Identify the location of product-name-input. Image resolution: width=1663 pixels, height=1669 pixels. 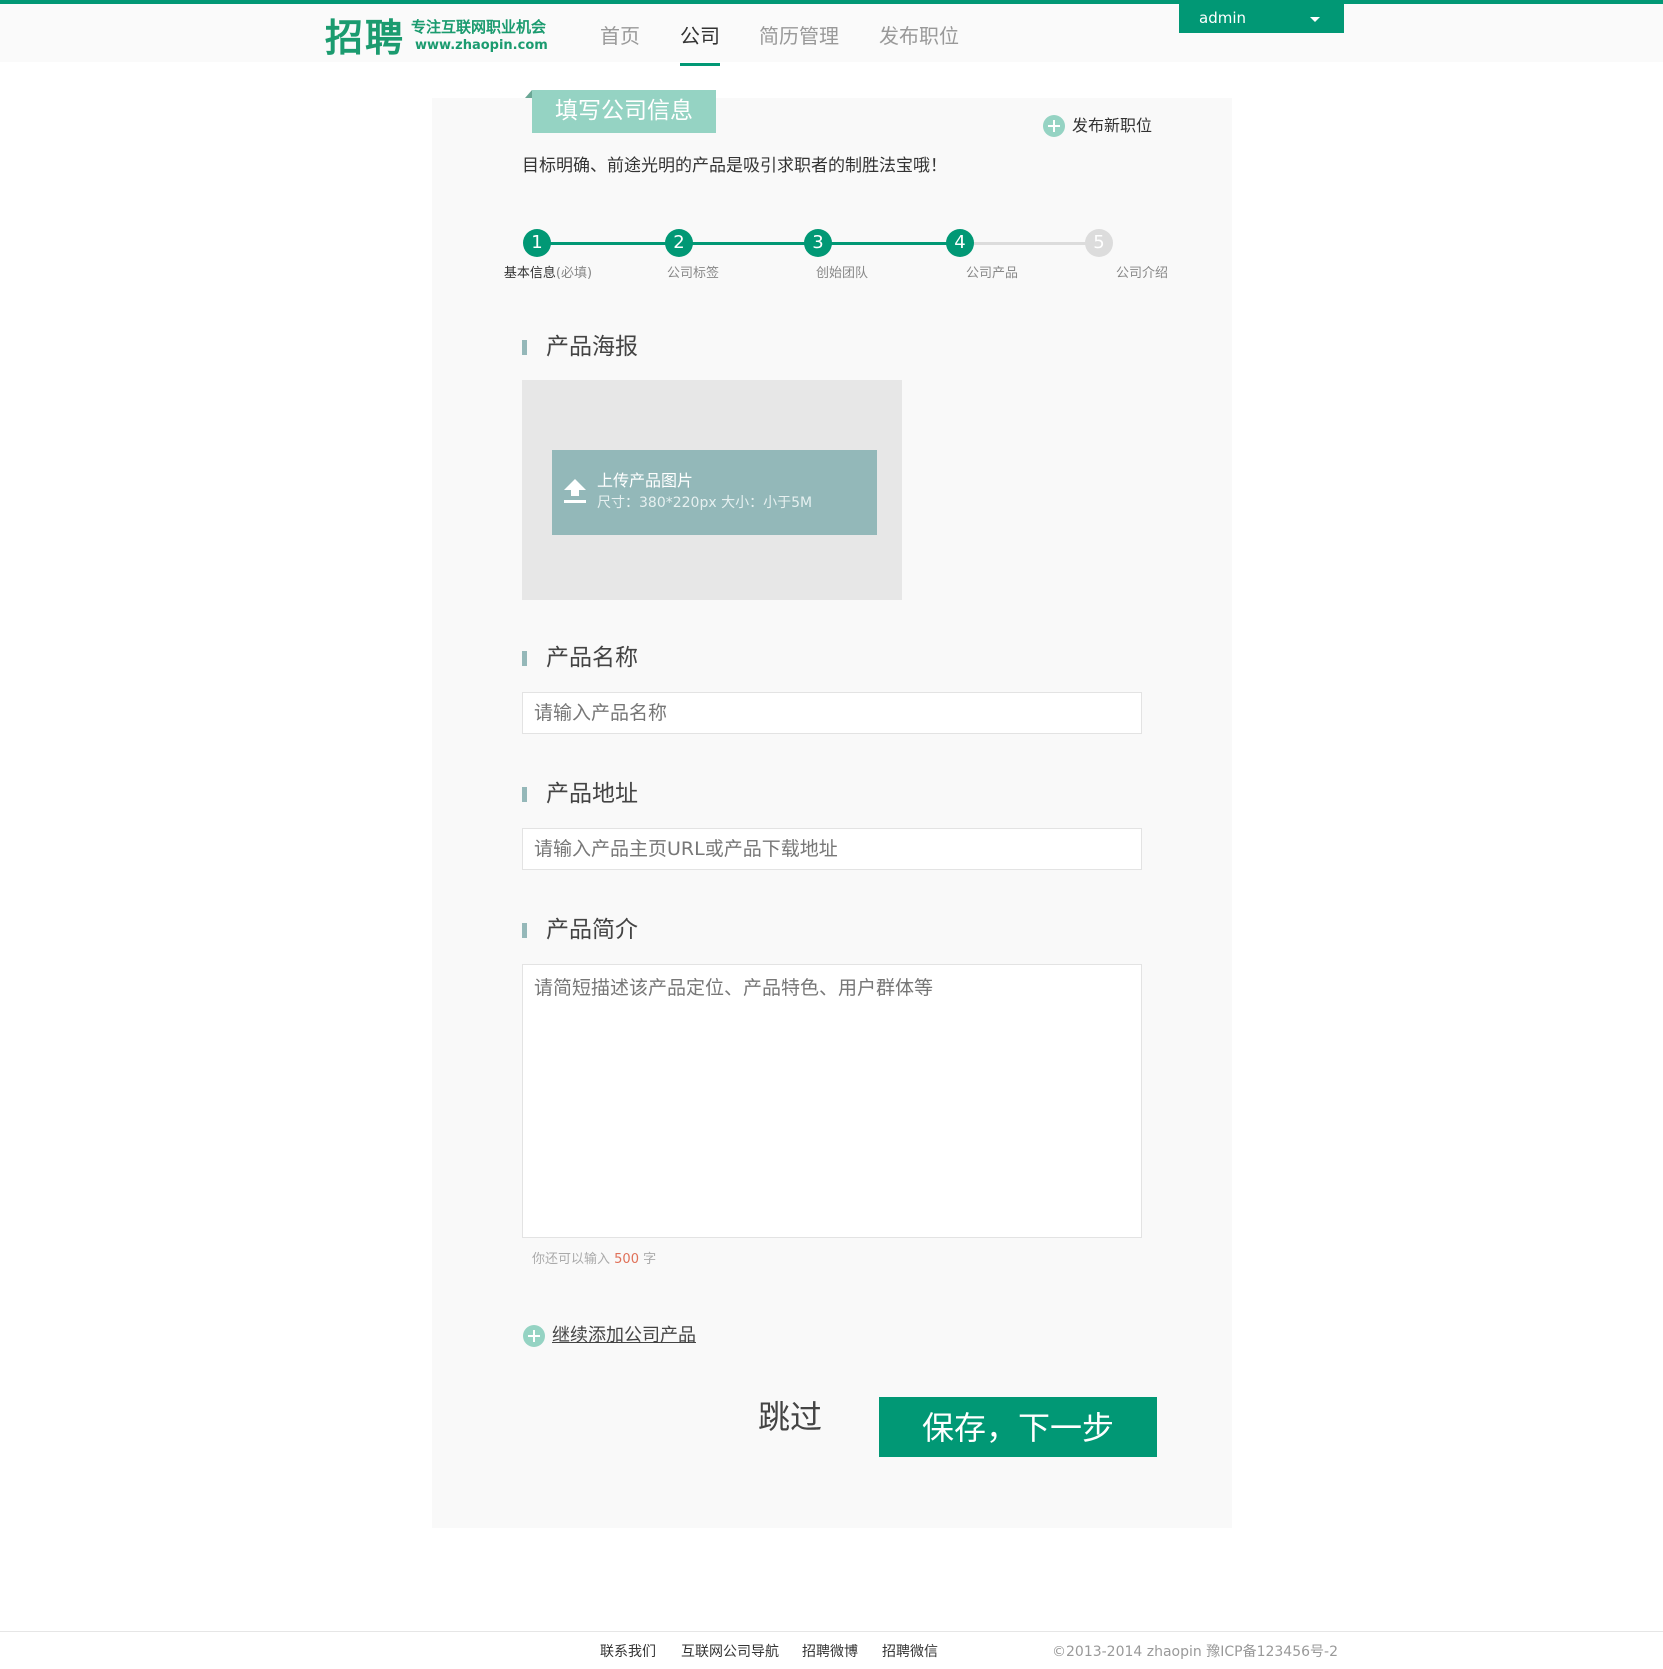
(832, 713).